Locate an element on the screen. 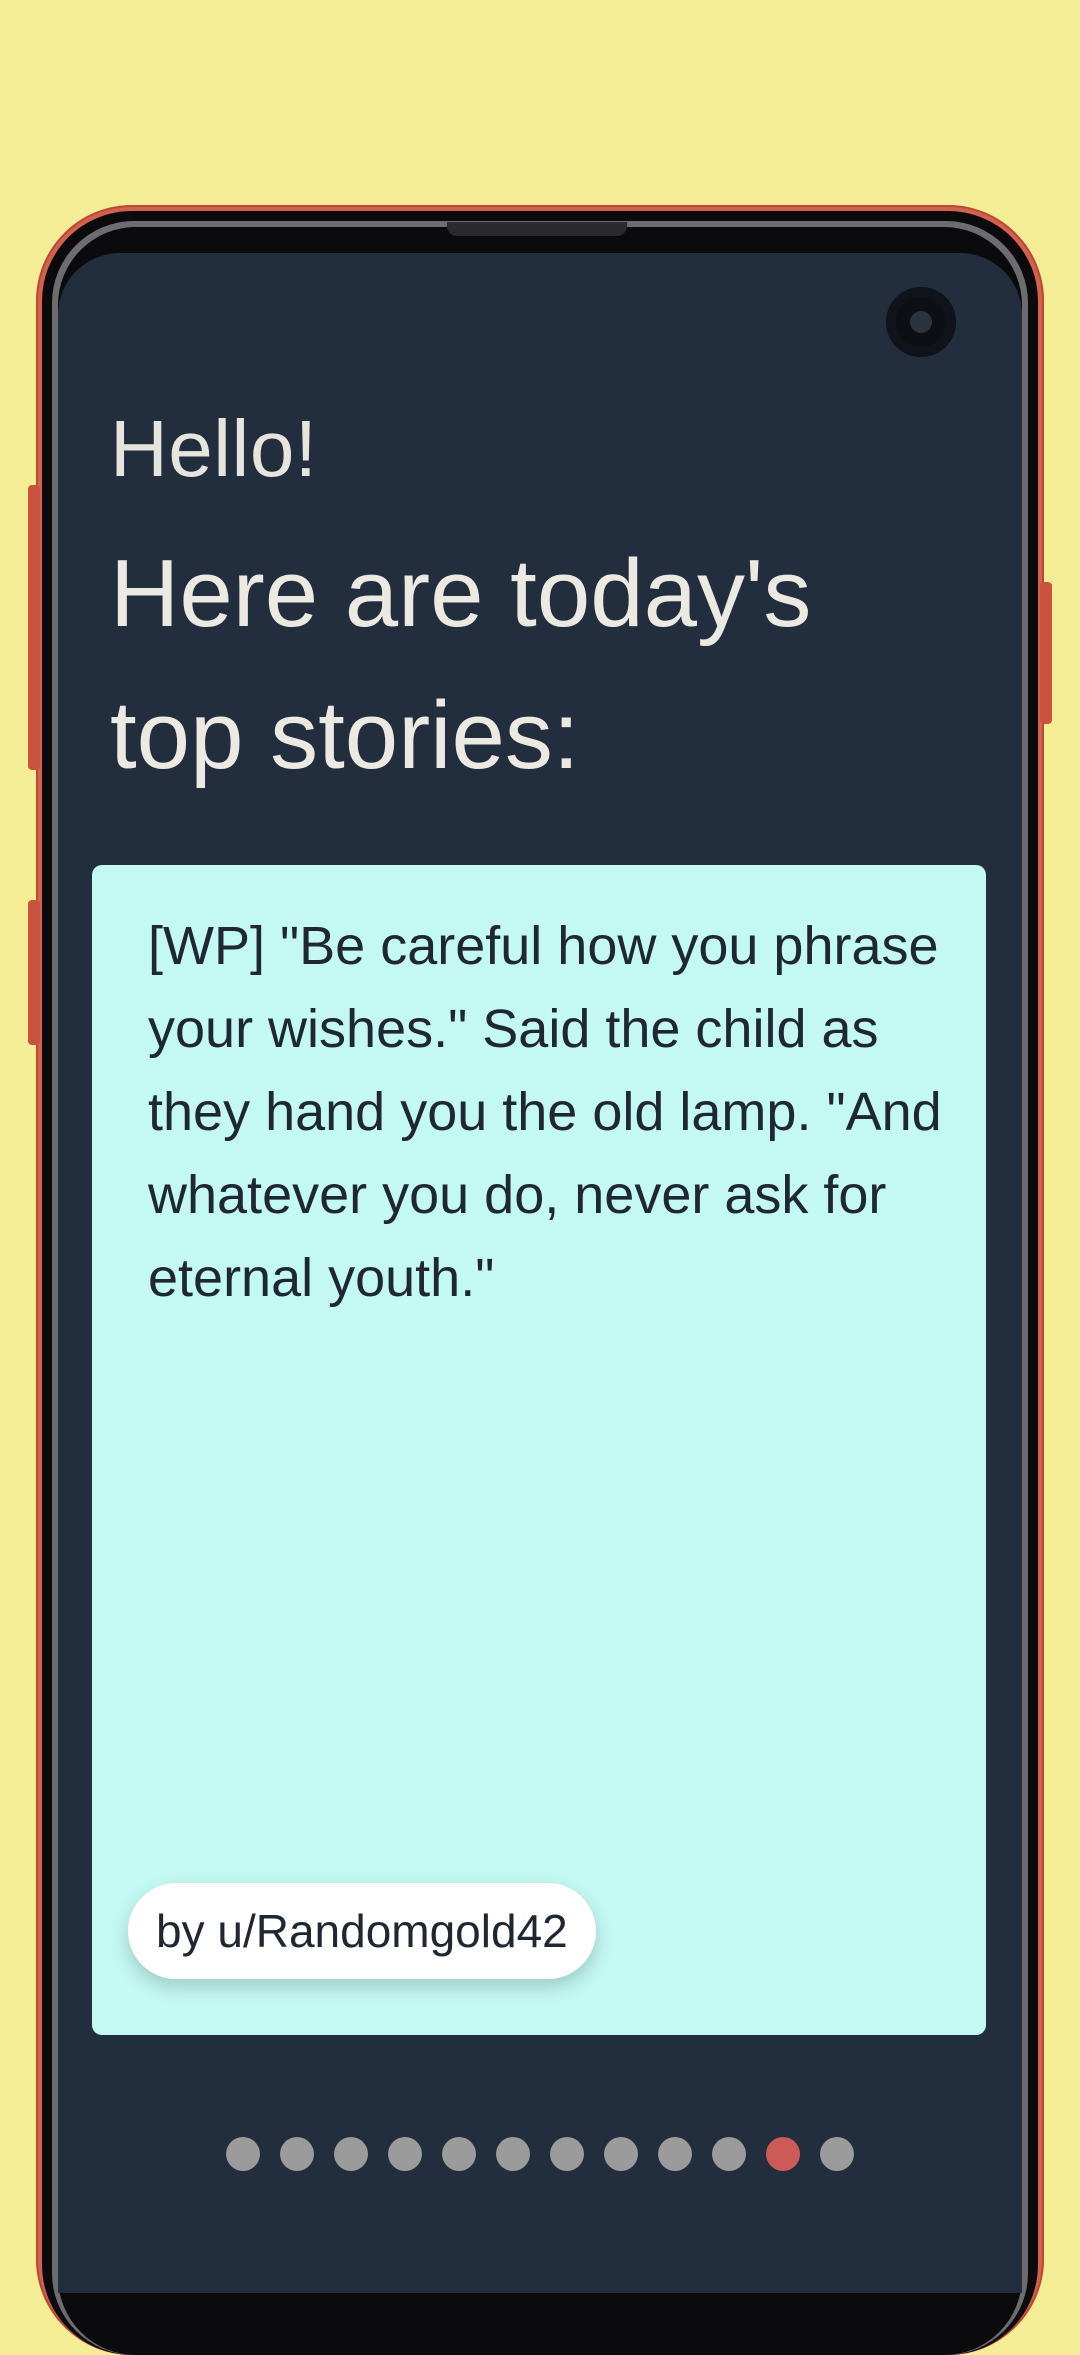 The image size is (1080, 2355). power-button is located at coordinates (1046, 653).